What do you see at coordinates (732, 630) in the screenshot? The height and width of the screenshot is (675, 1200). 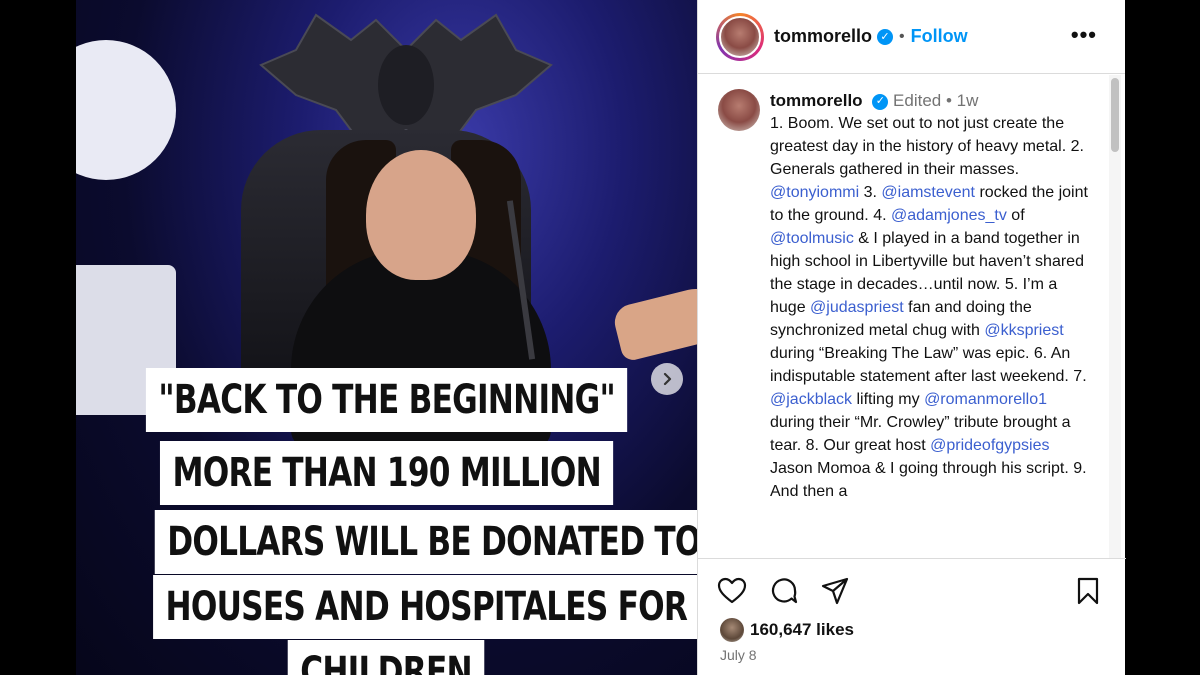 I see `liker-avatar` at bounding box center [732, 630].